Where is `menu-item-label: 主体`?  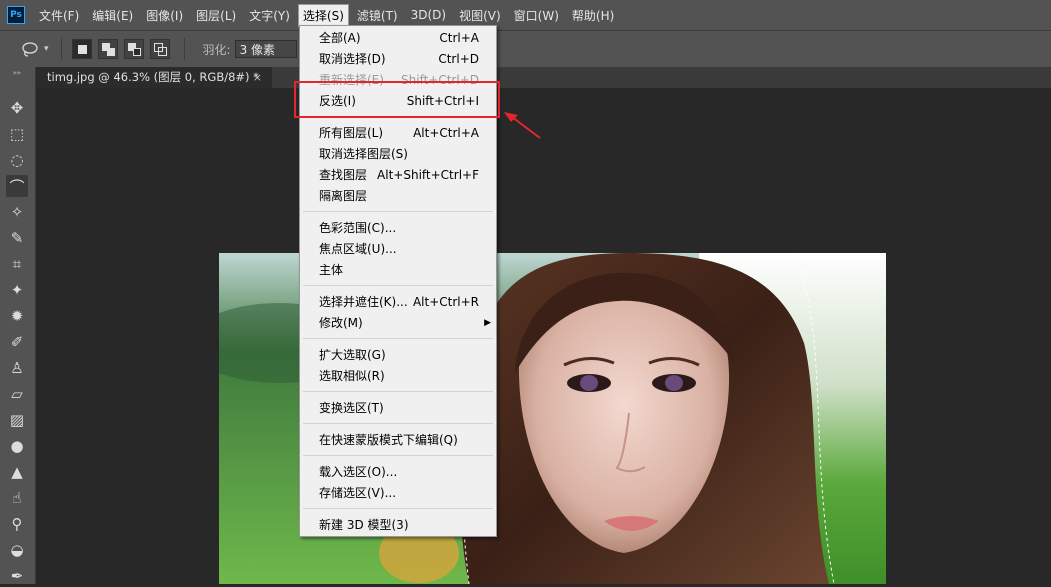 menu-item-label: 主体 is located at coordinates (331, 270).